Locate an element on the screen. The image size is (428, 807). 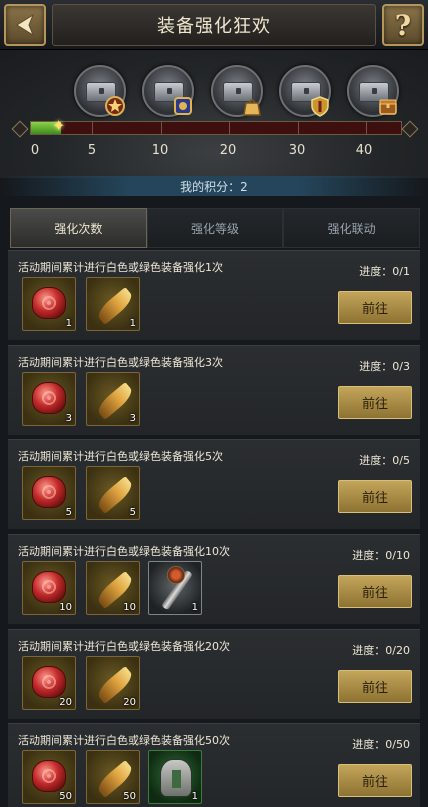
task-description: 活动期间累计进行白色或绿色装备强化20次 is located at coordinates (124, 646).